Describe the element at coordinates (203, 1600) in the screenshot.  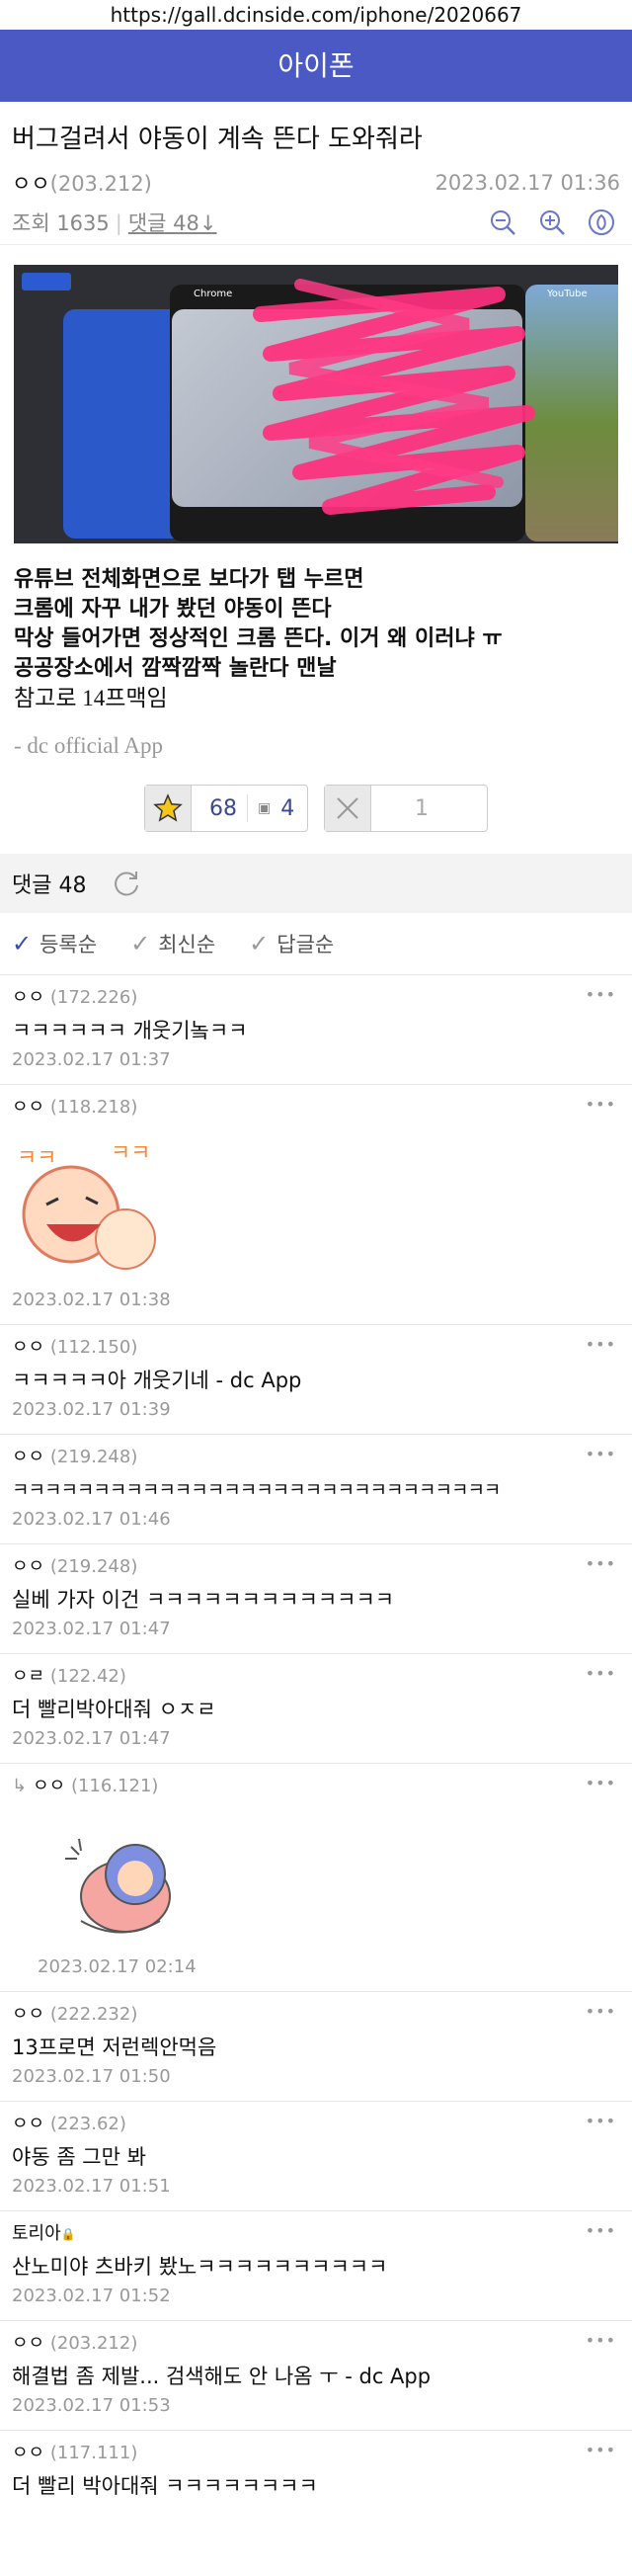
I see `comment-text: 실베 가자 이건 ㅋㅋㅋㅋㅋㅋㅋㅋㅋㅋㅋㅋㅋ` at that location.